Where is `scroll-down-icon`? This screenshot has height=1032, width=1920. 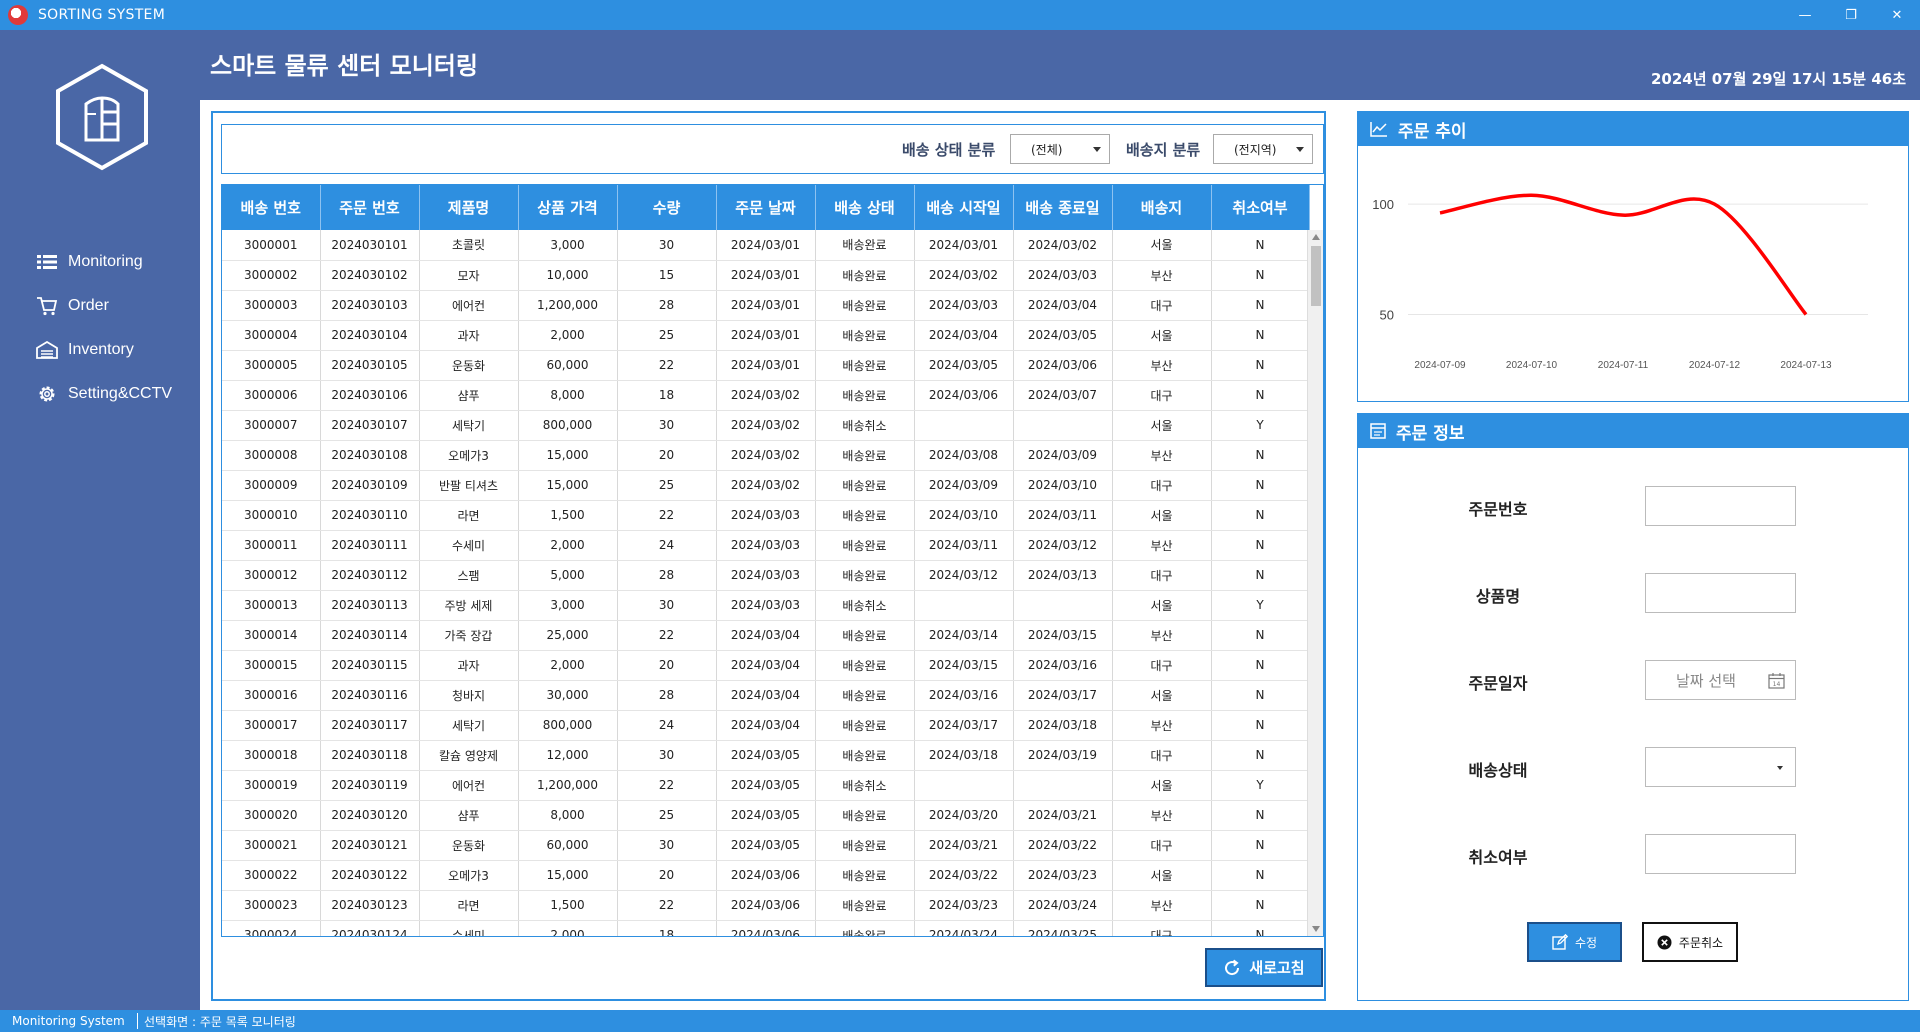 scroll-down-icon is located at coordinates (1316, 929).